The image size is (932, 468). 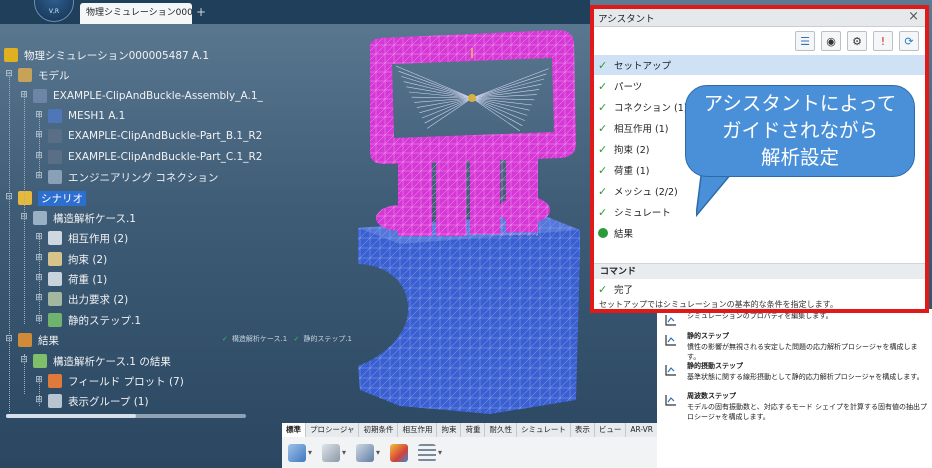 I want to click on base-block, so click(x=469, y=314).